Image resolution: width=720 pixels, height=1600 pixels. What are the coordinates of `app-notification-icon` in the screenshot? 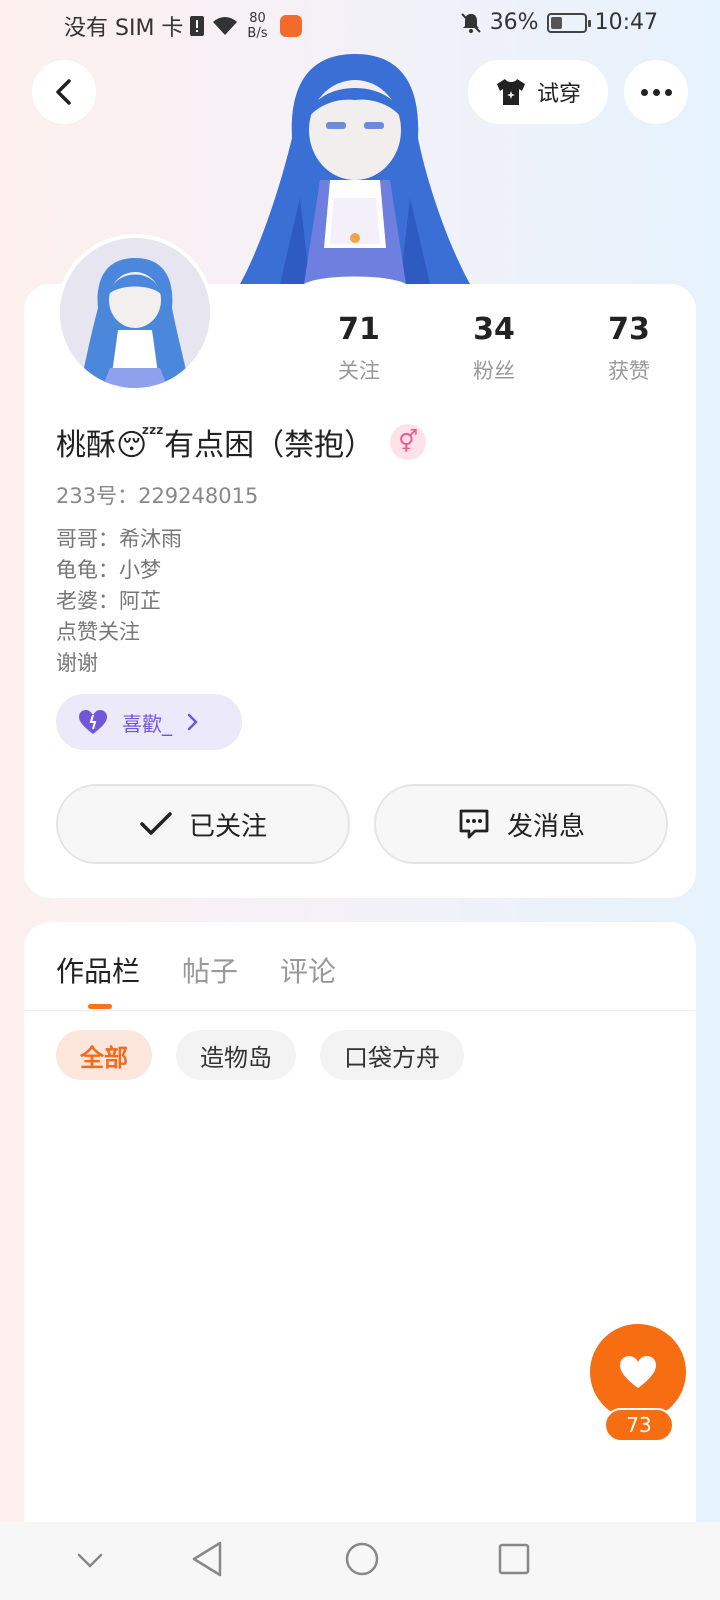 It's located at (290, 26).